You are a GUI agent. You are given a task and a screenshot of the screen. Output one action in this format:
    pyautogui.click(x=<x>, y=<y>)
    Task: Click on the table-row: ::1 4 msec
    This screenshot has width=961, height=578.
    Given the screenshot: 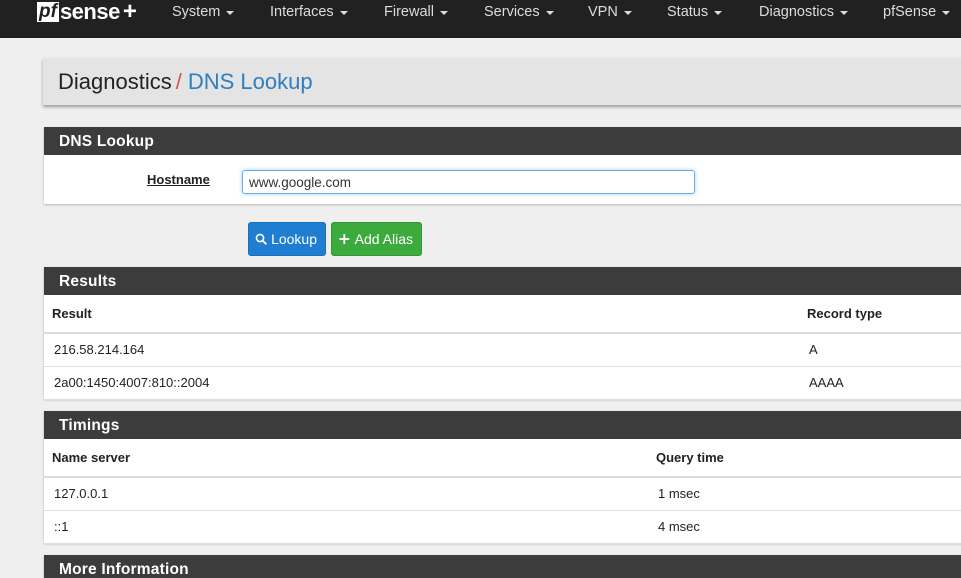 What is the action you would take?
    pyautogui.click(x=502, y=527)
    